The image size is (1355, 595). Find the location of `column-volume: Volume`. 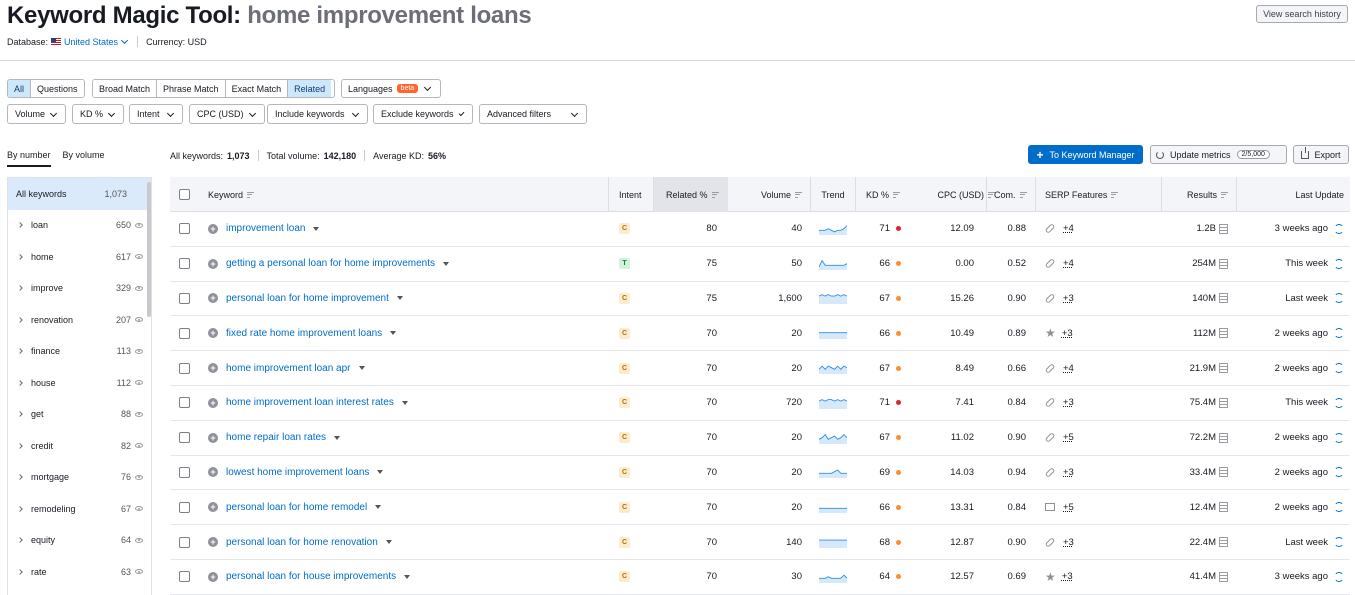

column-volume: Volume is located at coordinates (766, 194).